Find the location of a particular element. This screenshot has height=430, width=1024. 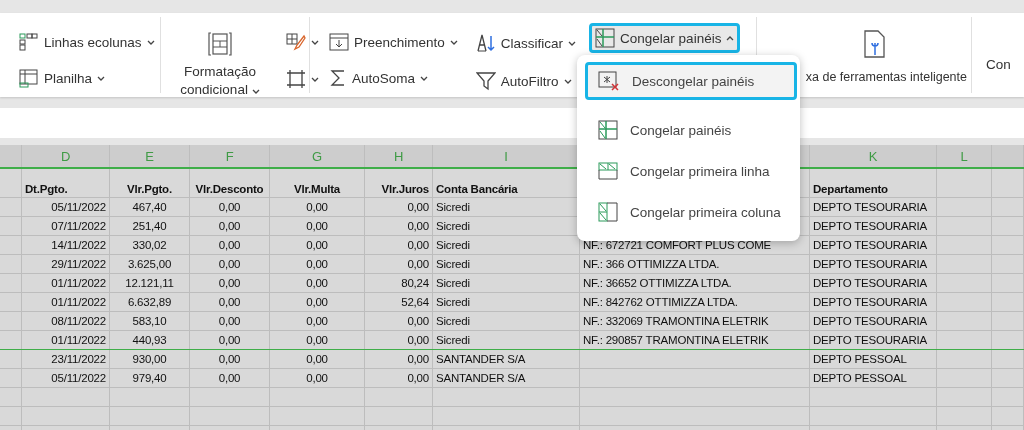

table-cell: 07/11/2022 is located at coordinates (78, 226).